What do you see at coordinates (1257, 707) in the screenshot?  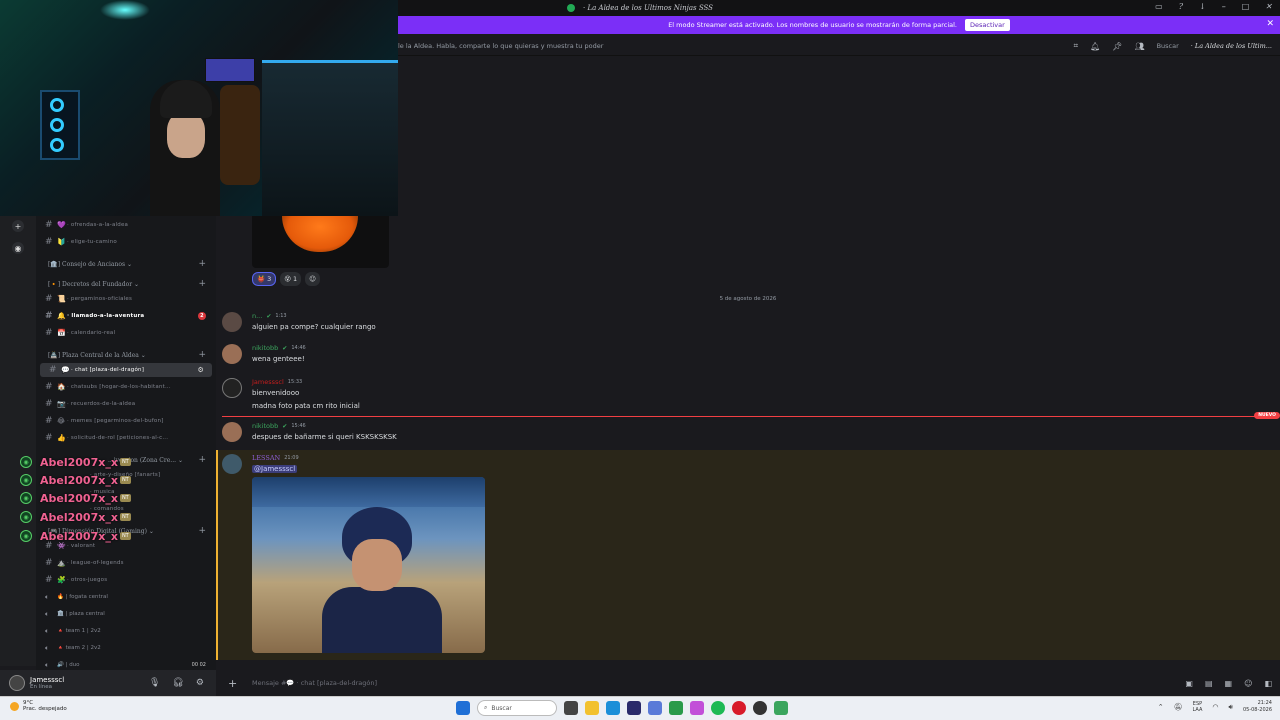 I see `clock: 21:24 05-08-2026` at bounding box center [1257, 707].